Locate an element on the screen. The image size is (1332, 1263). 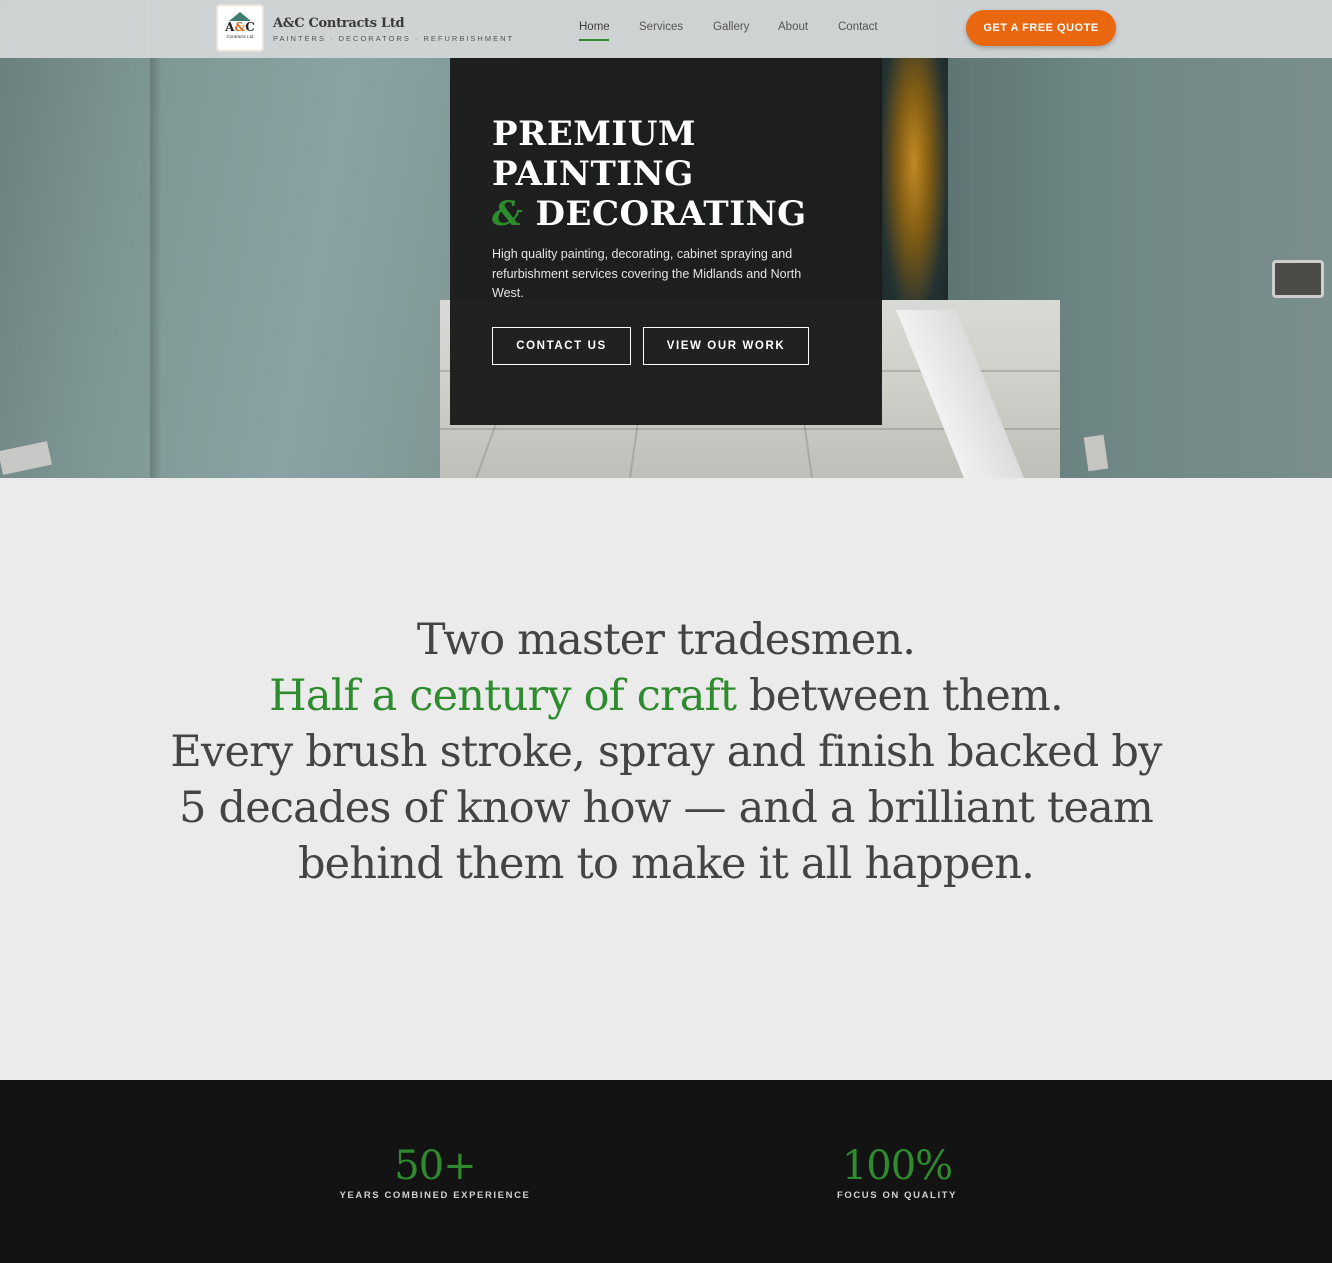
view-our-work-button: VIEW OUR WORK is located at coordinates (726, 346).